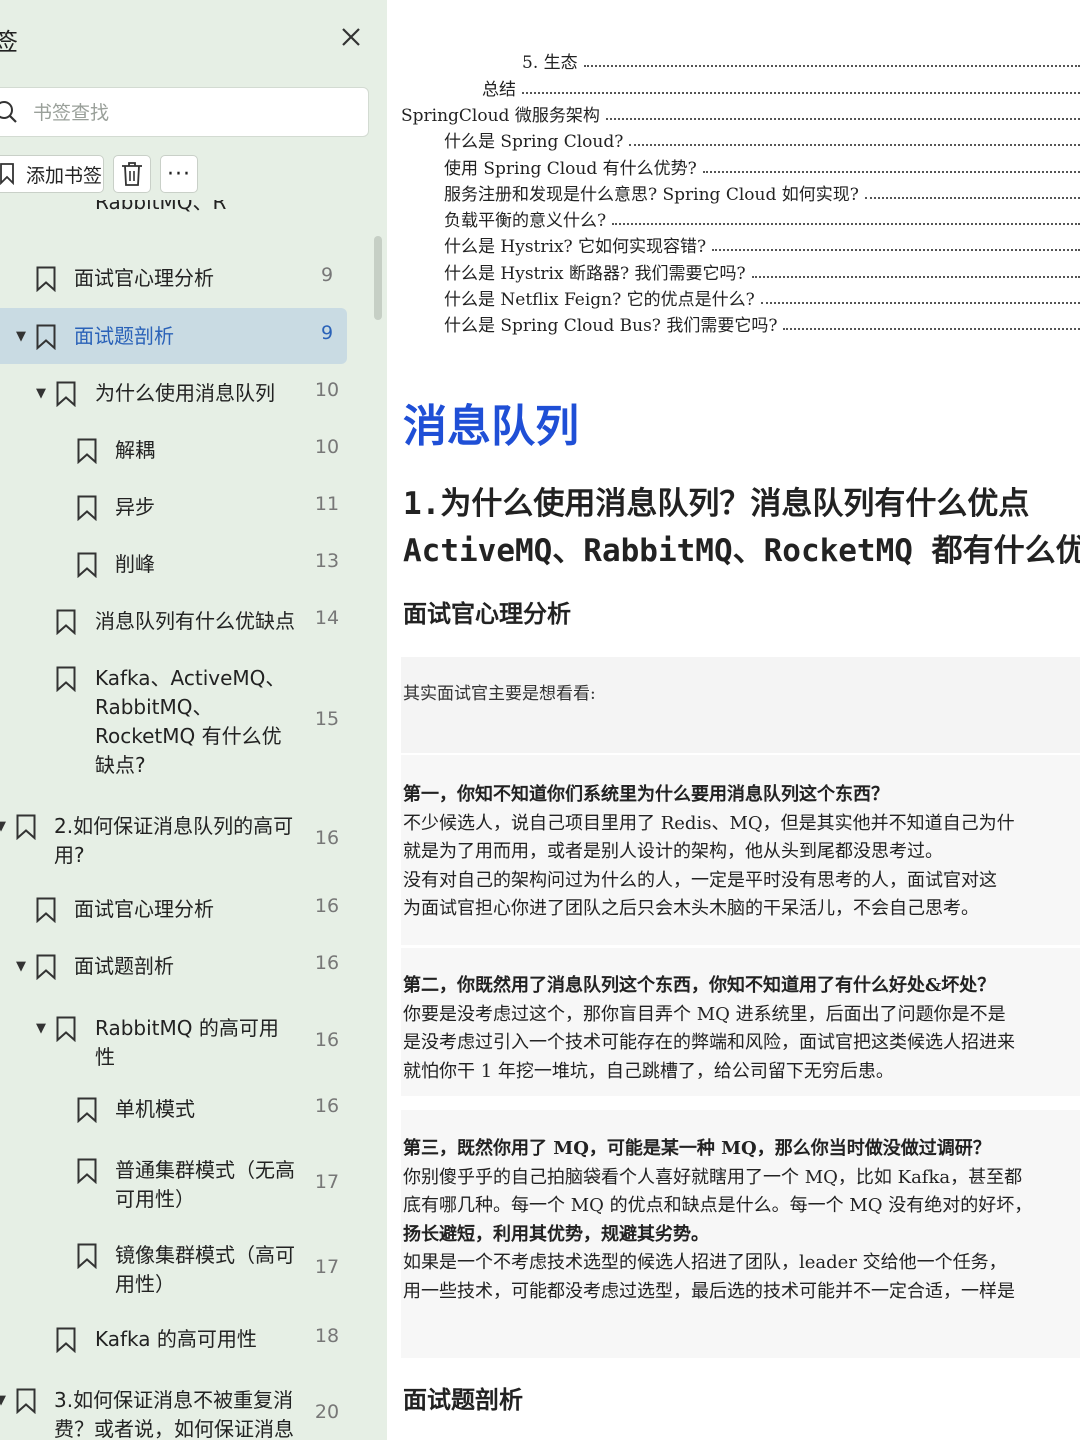 The image size is (1080, 1440). Describe the element at coordinates (132, 174) in the screenshot. I see `delete-bookmark-button` at that location.